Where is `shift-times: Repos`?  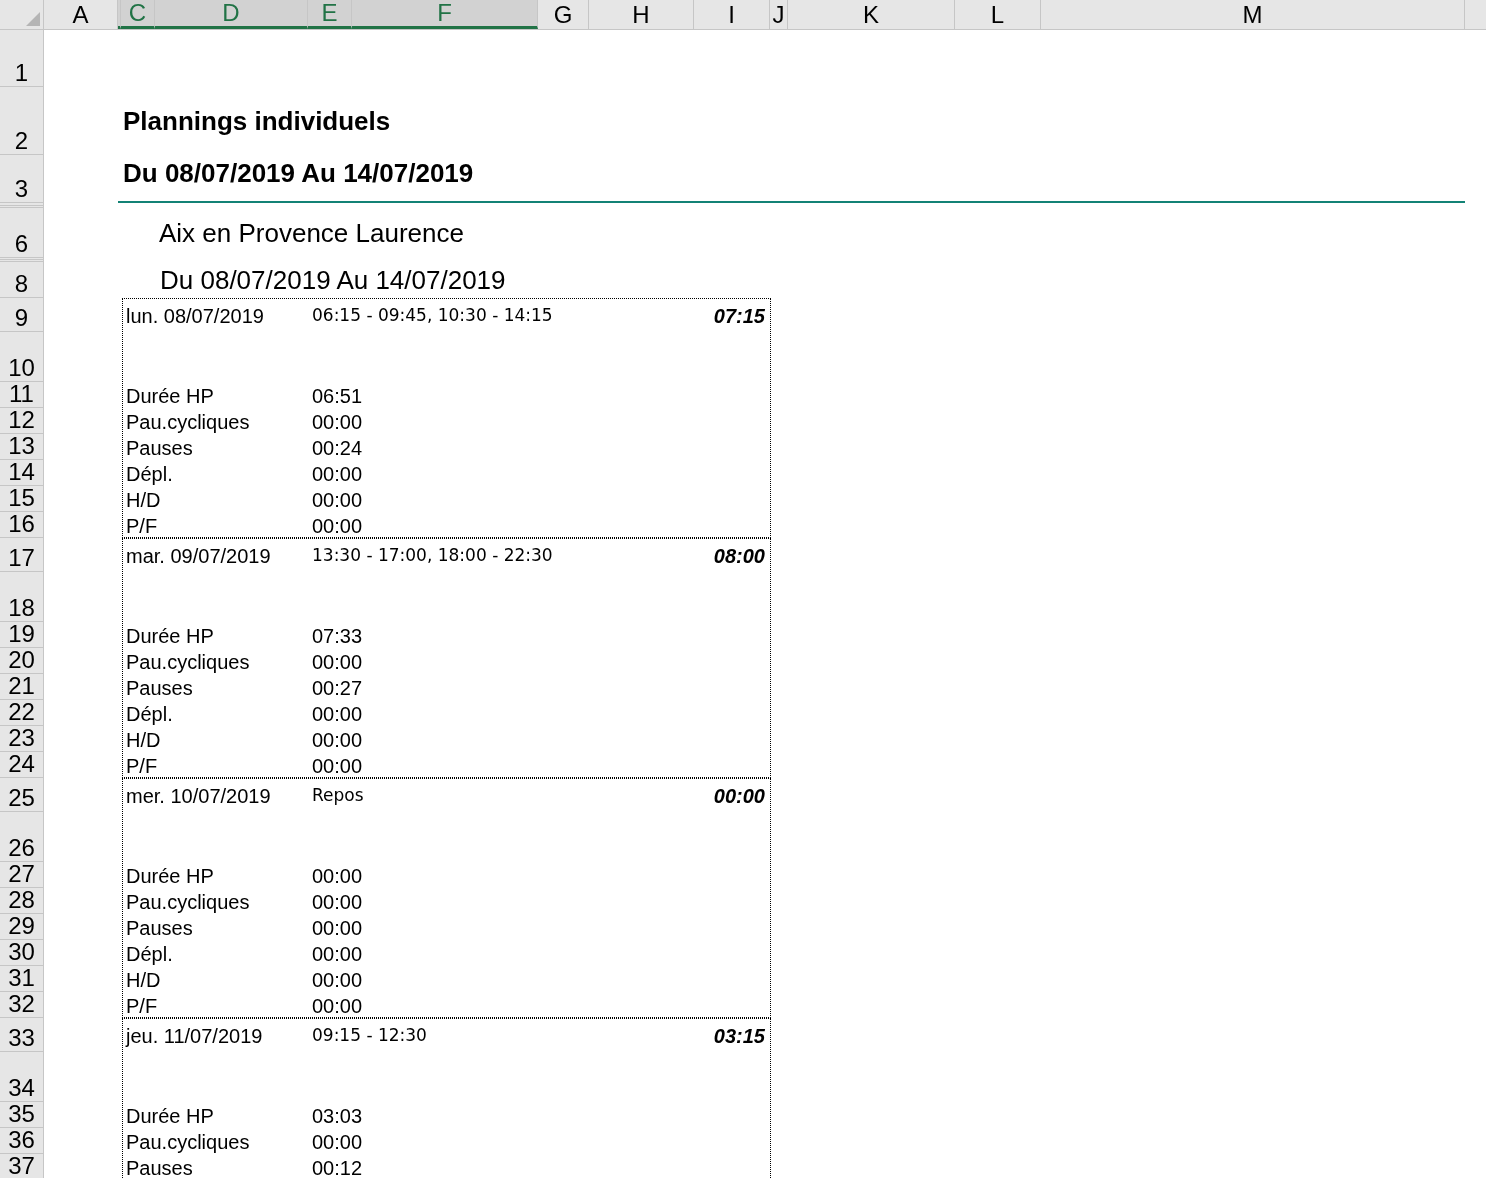
shift-times: Repos is located at coordinates (338, 795).